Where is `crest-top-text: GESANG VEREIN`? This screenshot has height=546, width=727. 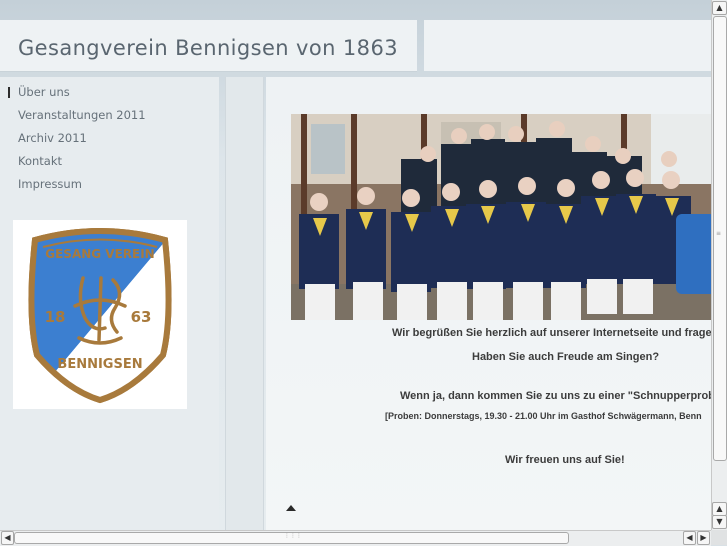 crest-top-text: GESANG VEREIN is located at coordinates (99, 254).